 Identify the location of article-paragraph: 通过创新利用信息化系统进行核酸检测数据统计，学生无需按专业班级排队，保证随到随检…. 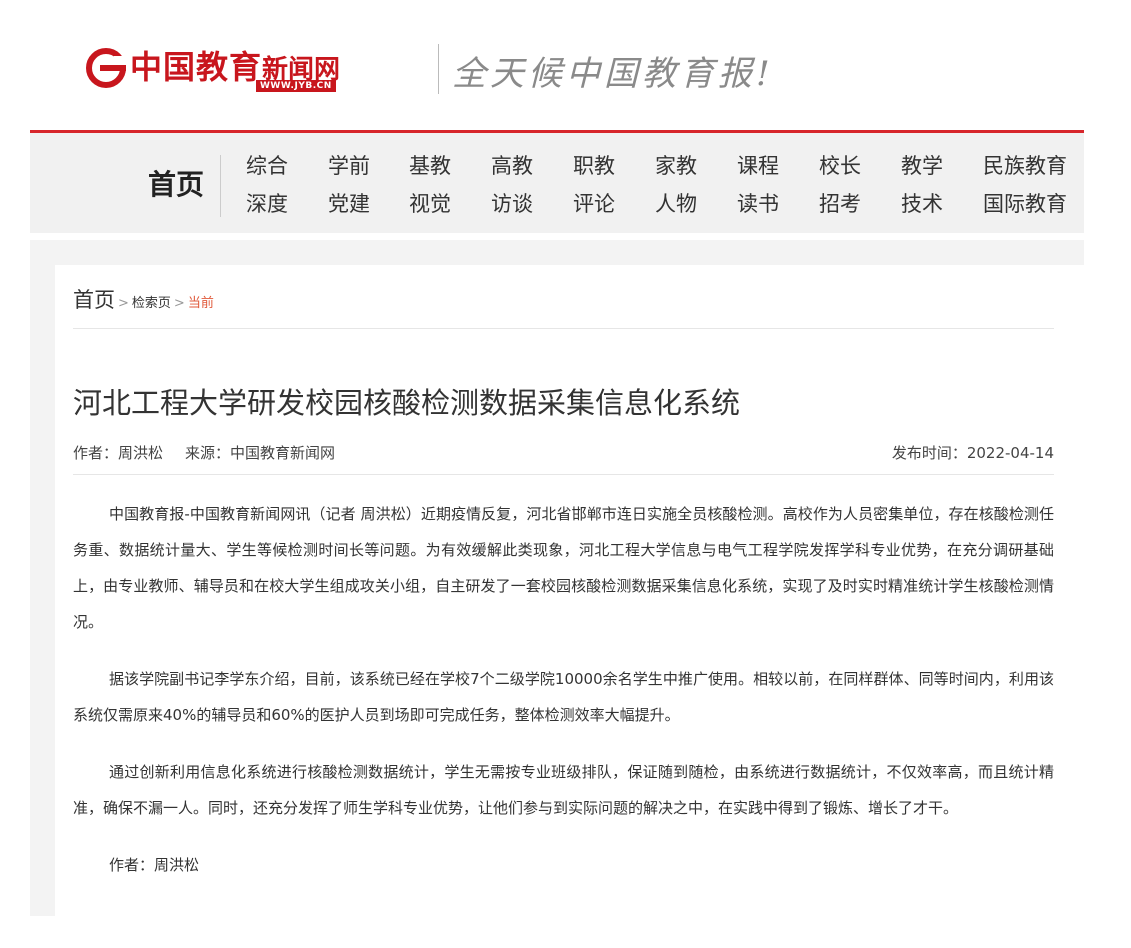
(563, 790).